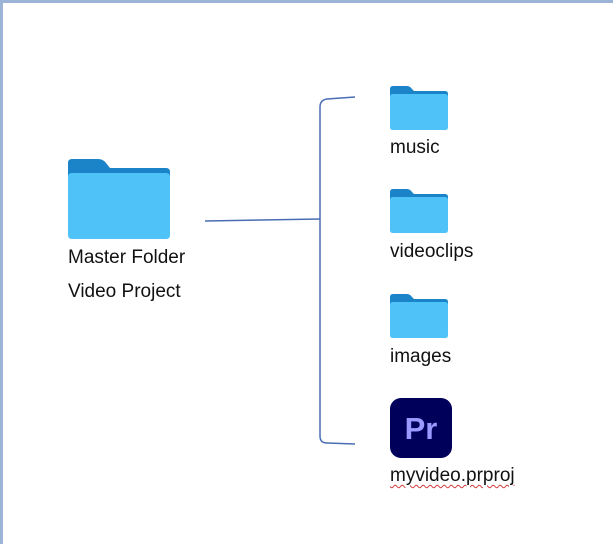 Image resolution: width=613 pixels, height=544 pixels. Describe the element at coordinates (415, 147) in the screenshot. I see `folder-label-music: music` at that location.